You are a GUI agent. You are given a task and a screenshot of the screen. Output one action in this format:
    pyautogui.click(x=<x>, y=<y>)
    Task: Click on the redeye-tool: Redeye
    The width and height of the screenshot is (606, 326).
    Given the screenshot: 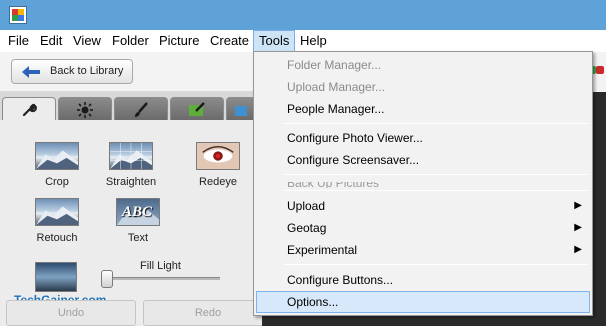 What is the action you would take?
    pyautogui.click(x=218, y=165)
    